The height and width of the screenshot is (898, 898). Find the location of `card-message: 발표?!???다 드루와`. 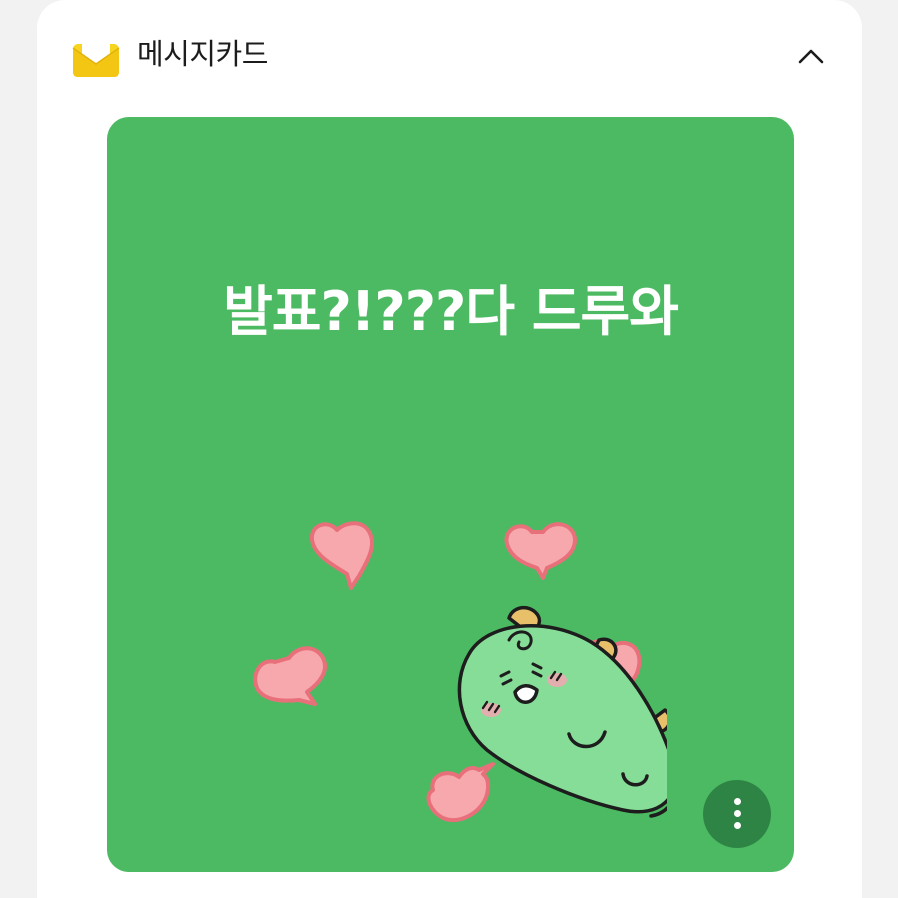

card-message: 발표?!???다 드루와 is located at coordinates (451, 311).